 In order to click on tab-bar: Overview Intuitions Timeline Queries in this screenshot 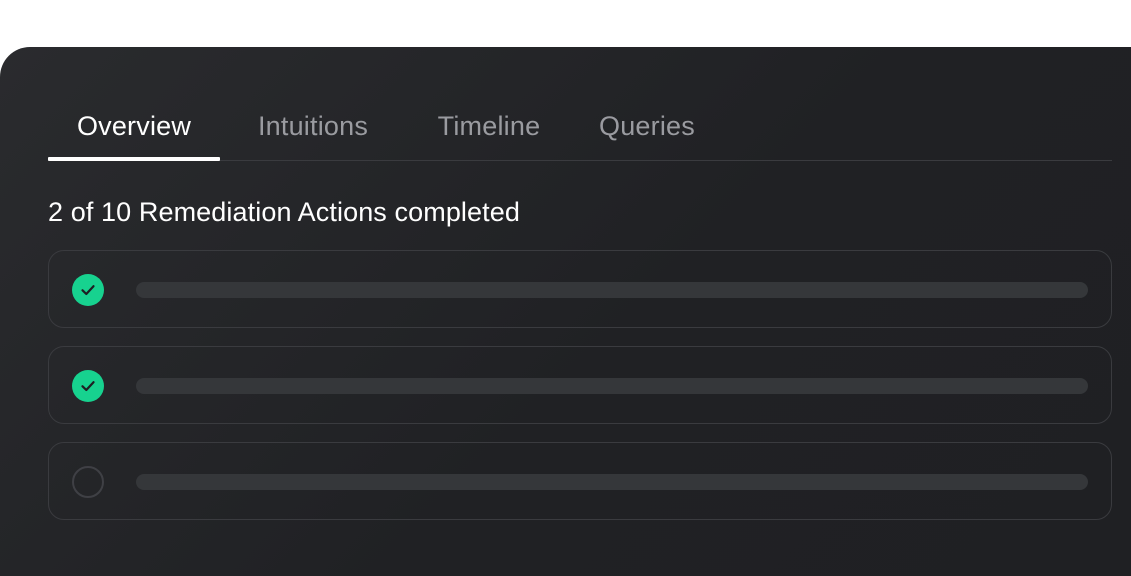, I will do `click(580, 134)`.